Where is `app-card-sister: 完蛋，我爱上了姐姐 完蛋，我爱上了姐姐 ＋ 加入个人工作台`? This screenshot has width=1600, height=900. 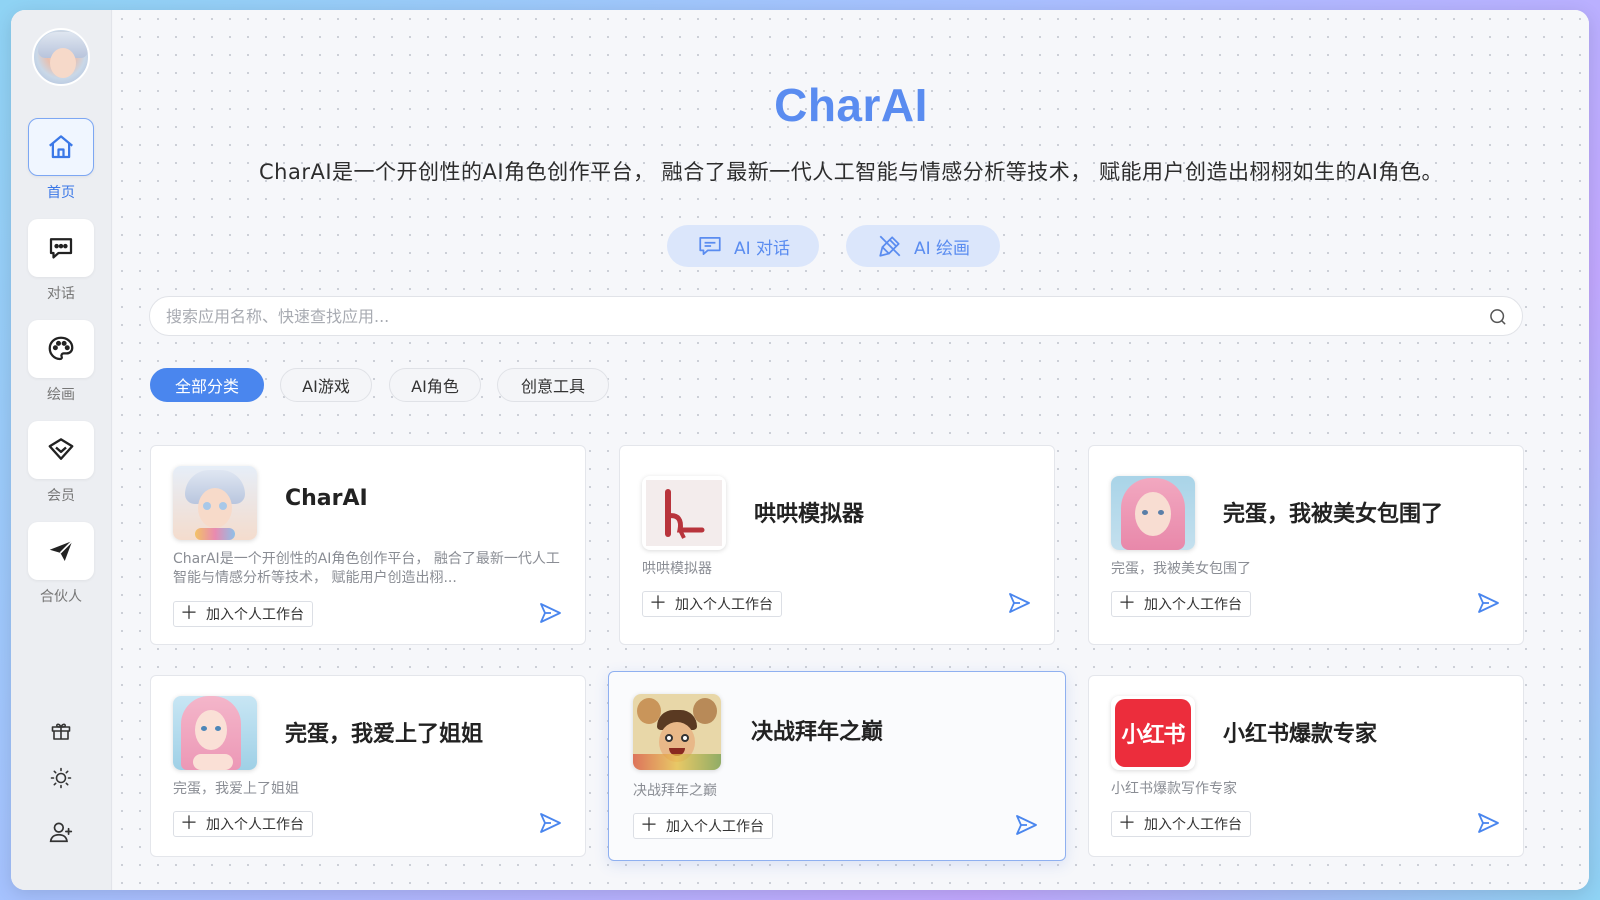 app-card-sister: 完蛋，我爱上了姐姐 完蛋，我爱上了姐姐 ＋ 加入个人工作台 is located at coordinates (368, 766).